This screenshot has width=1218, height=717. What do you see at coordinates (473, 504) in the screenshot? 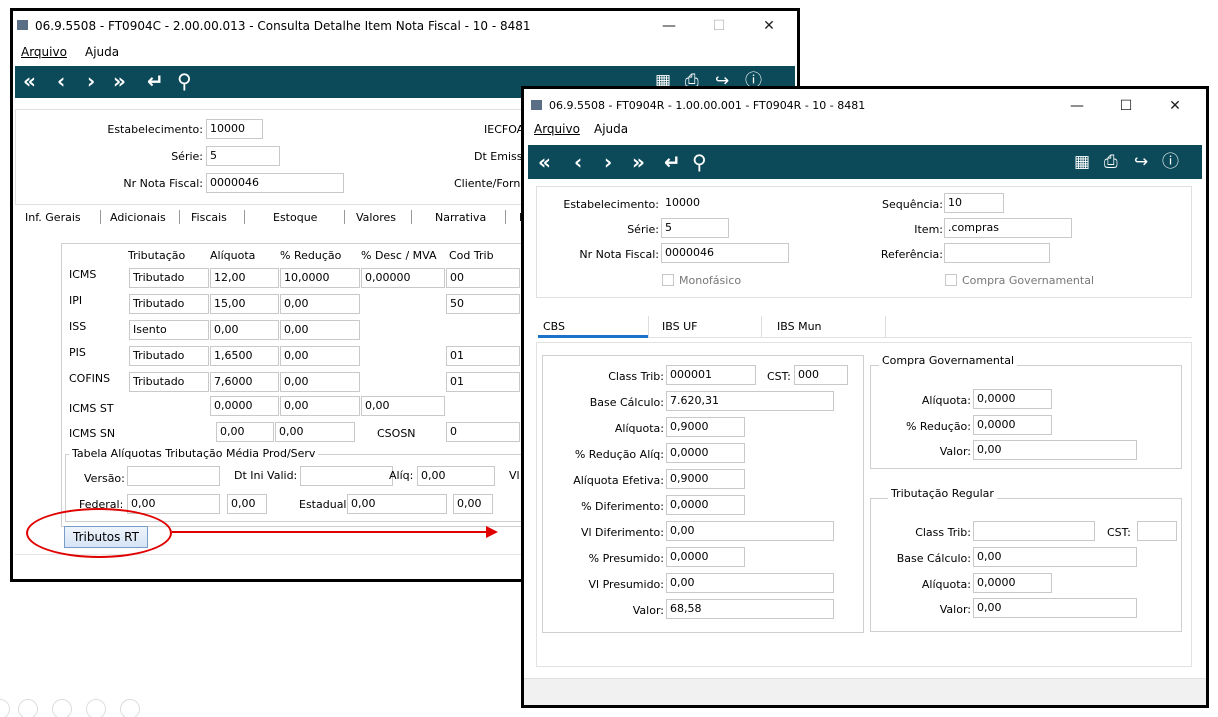
I see `estadual-field-2: 0,00` at bounding box center [473, 504].